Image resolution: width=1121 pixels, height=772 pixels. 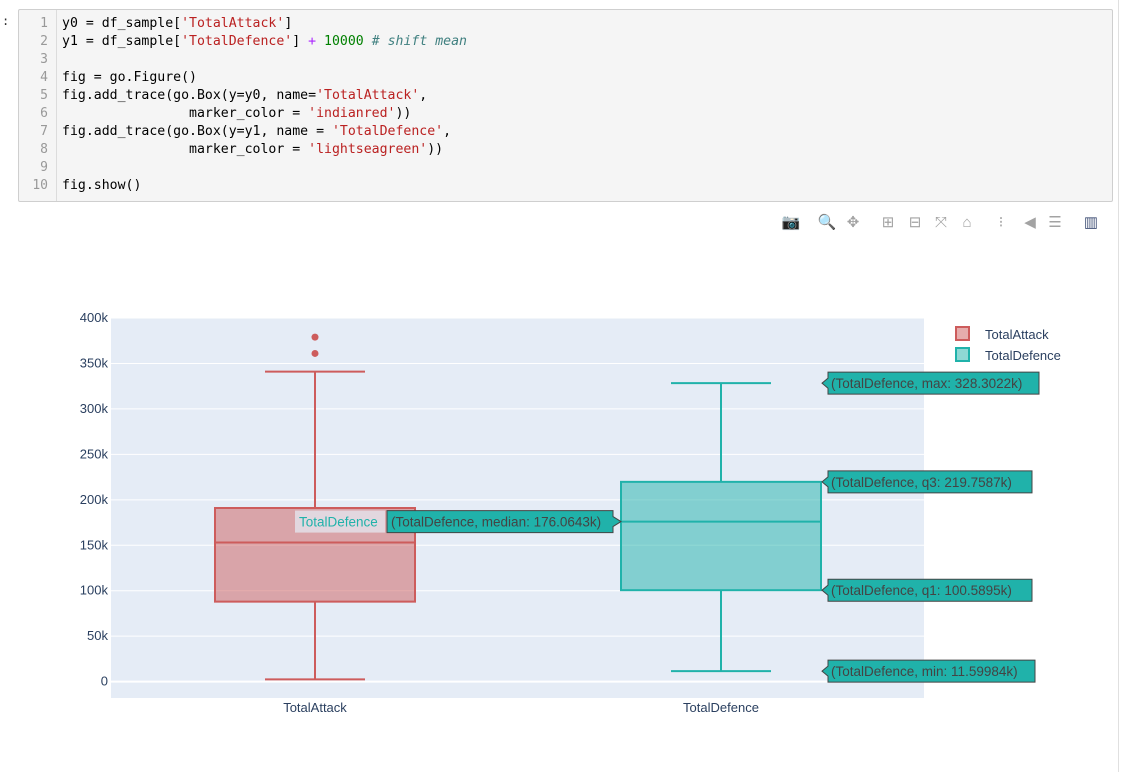 I want to click on y-tick-label: 100k, so click(x=94, y=590).